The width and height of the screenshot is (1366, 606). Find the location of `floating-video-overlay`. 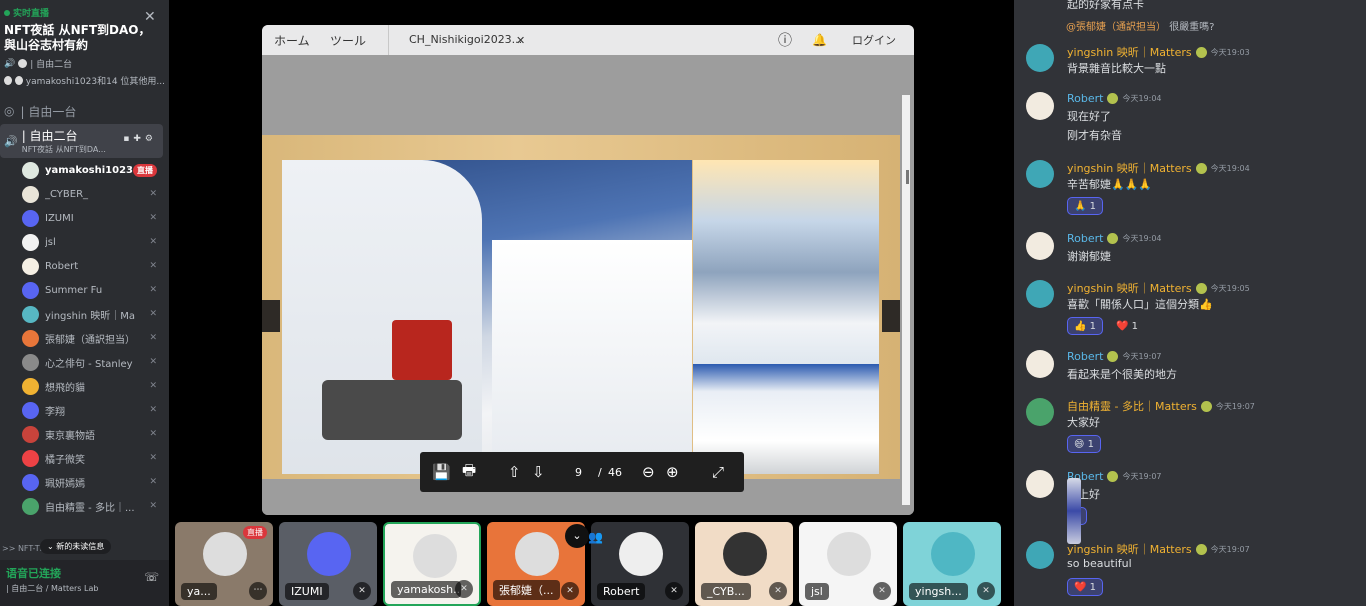

floating-video-overlay is located at coordinates (1074, 511).